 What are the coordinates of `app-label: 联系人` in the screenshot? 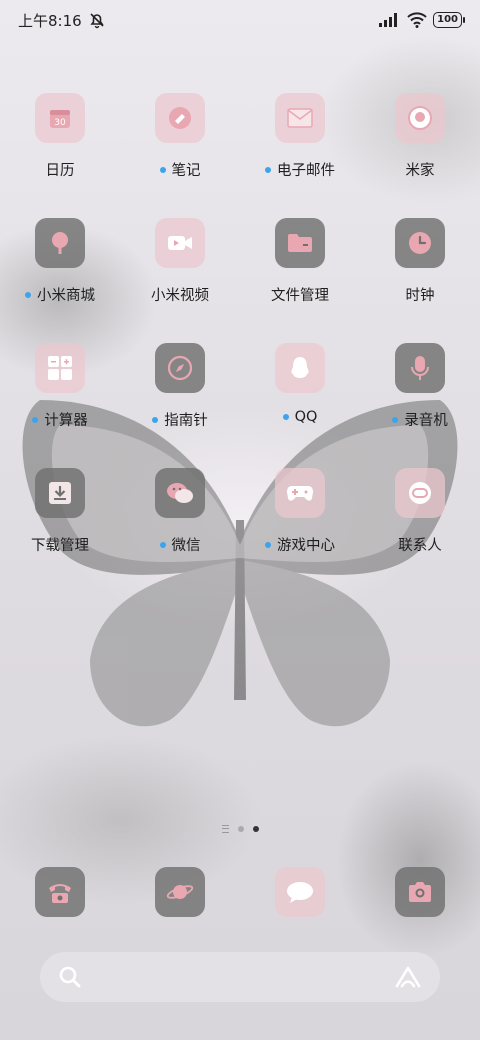 It's located at (420, 546).